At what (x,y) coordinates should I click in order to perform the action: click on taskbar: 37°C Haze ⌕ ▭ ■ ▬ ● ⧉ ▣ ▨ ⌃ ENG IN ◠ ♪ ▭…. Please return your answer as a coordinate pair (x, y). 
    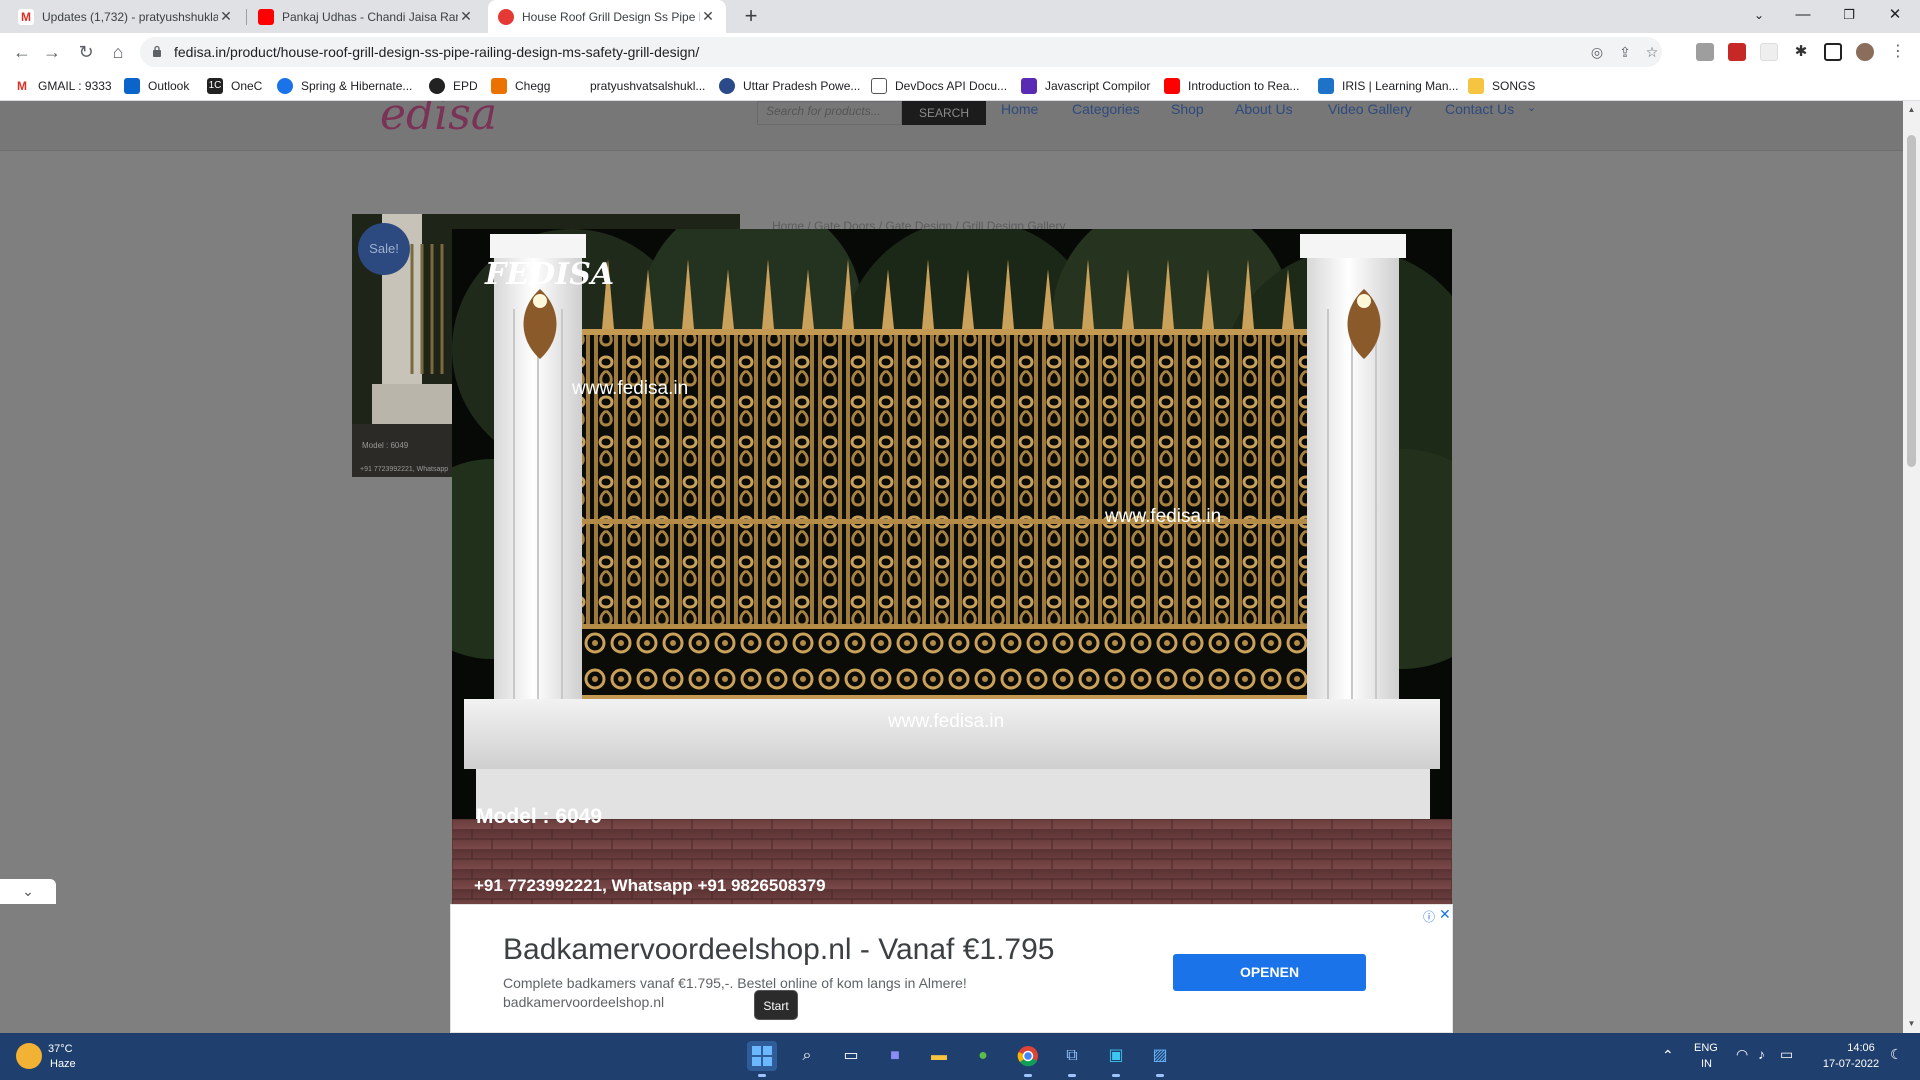
    Looking at the image, I should click on (960, 1056).